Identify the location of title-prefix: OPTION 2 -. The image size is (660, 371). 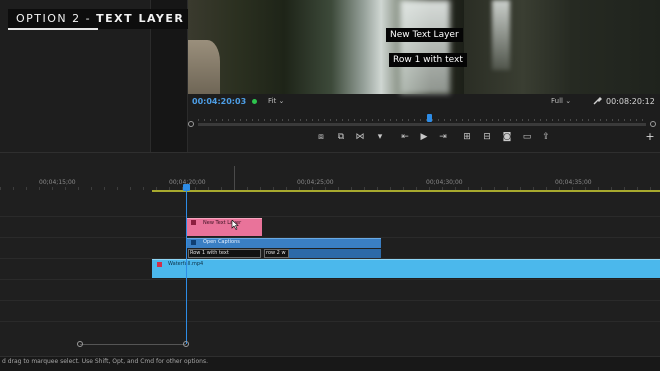
(56, 18).